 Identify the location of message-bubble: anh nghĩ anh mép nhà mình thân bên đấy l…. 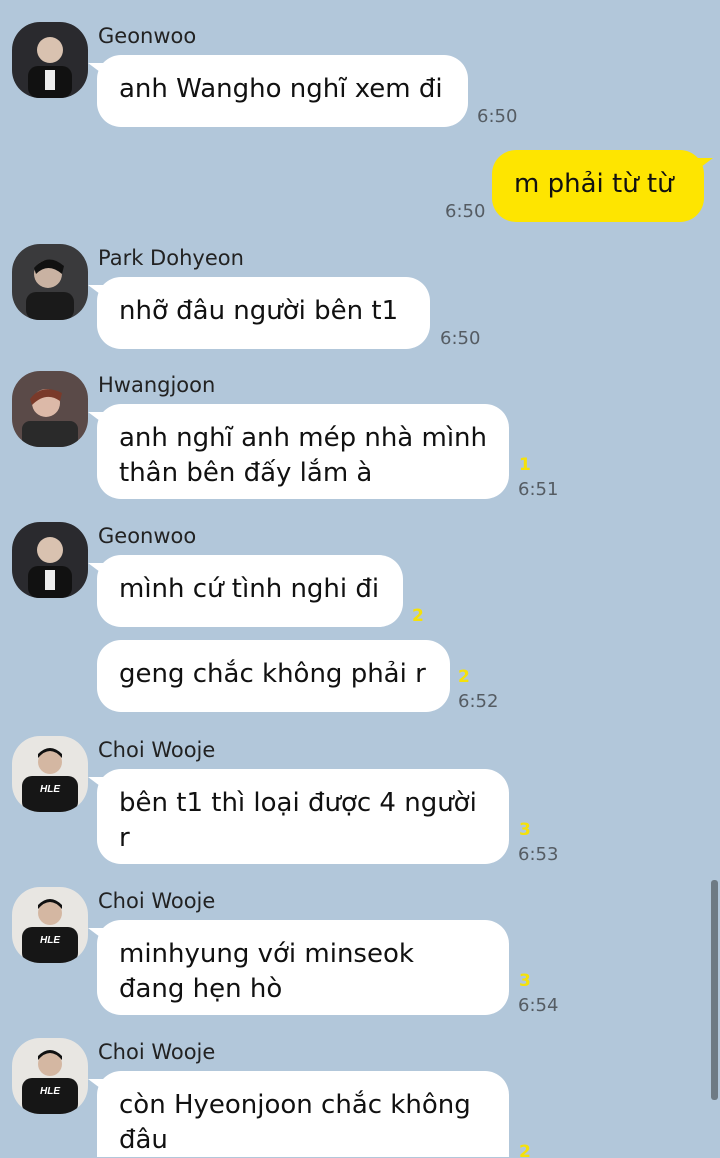
(298, 451).